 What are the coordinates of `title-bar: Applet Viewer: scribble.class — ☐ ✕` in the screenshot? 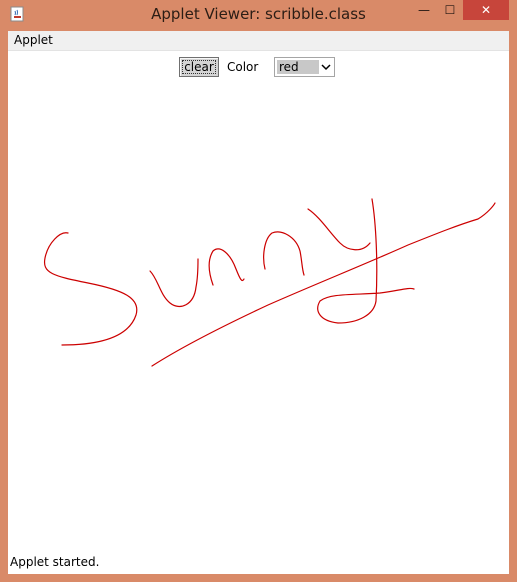 It's located at (258, 14).